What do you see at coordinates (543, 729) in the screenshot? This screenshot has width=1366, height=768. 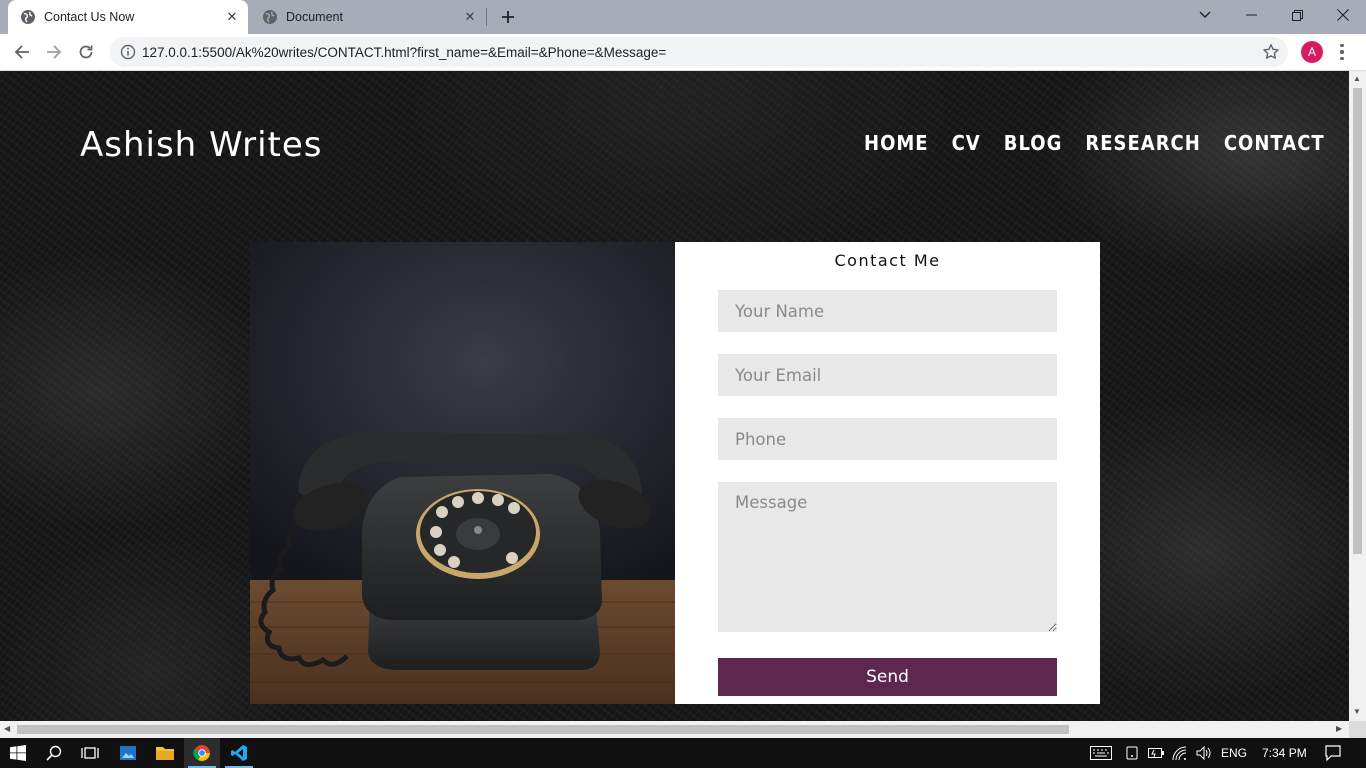 I see `horizontal-scroll-thumb` at bounding box center [543, 729].